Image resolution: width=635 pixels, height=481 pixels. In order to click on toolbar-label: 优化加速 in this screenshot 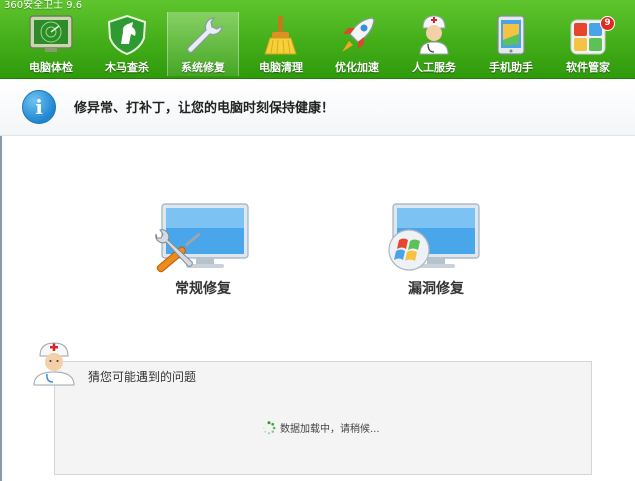, I will do `click(357, 67)`.